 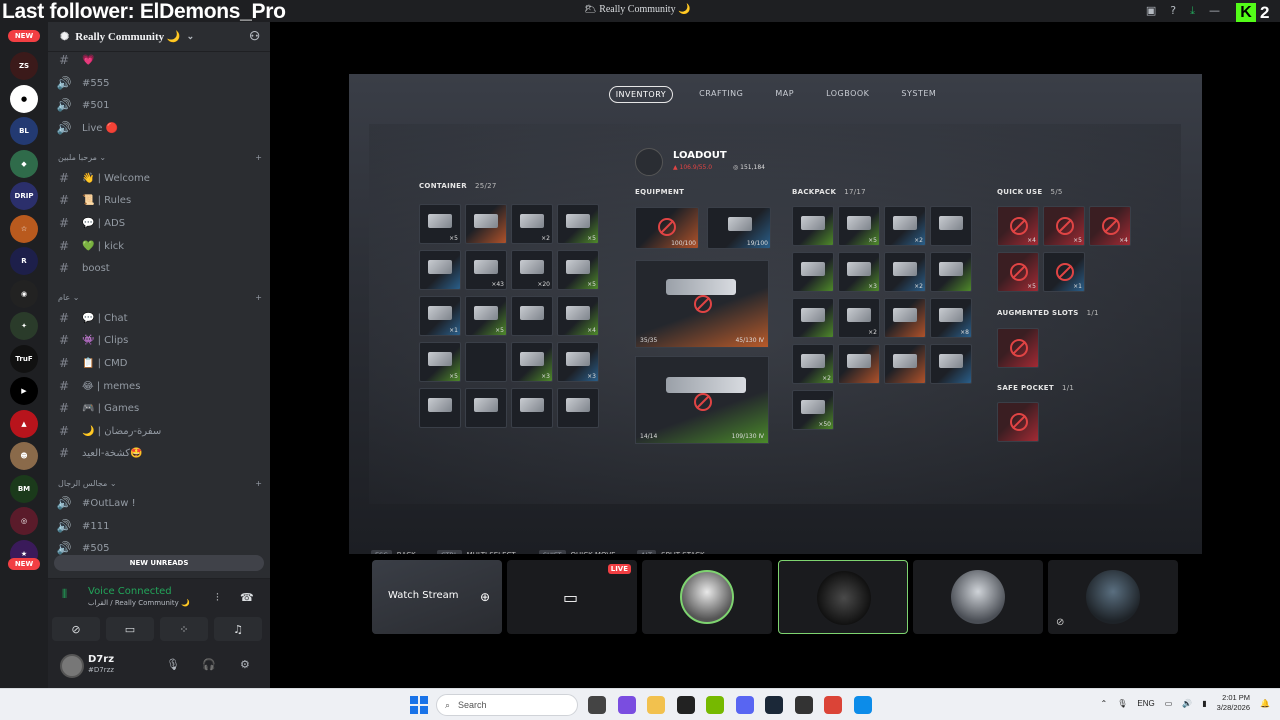 I want to click on channel-item: # 📜 | Rules, so click(x=159, y=200).